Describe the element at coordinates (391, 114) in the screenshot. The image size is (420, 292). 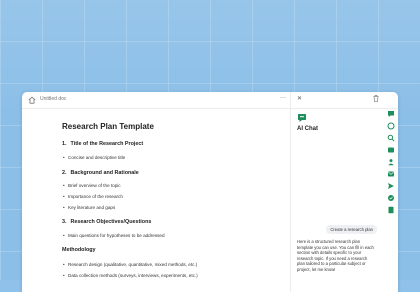
I see `chat-icon` at that location.